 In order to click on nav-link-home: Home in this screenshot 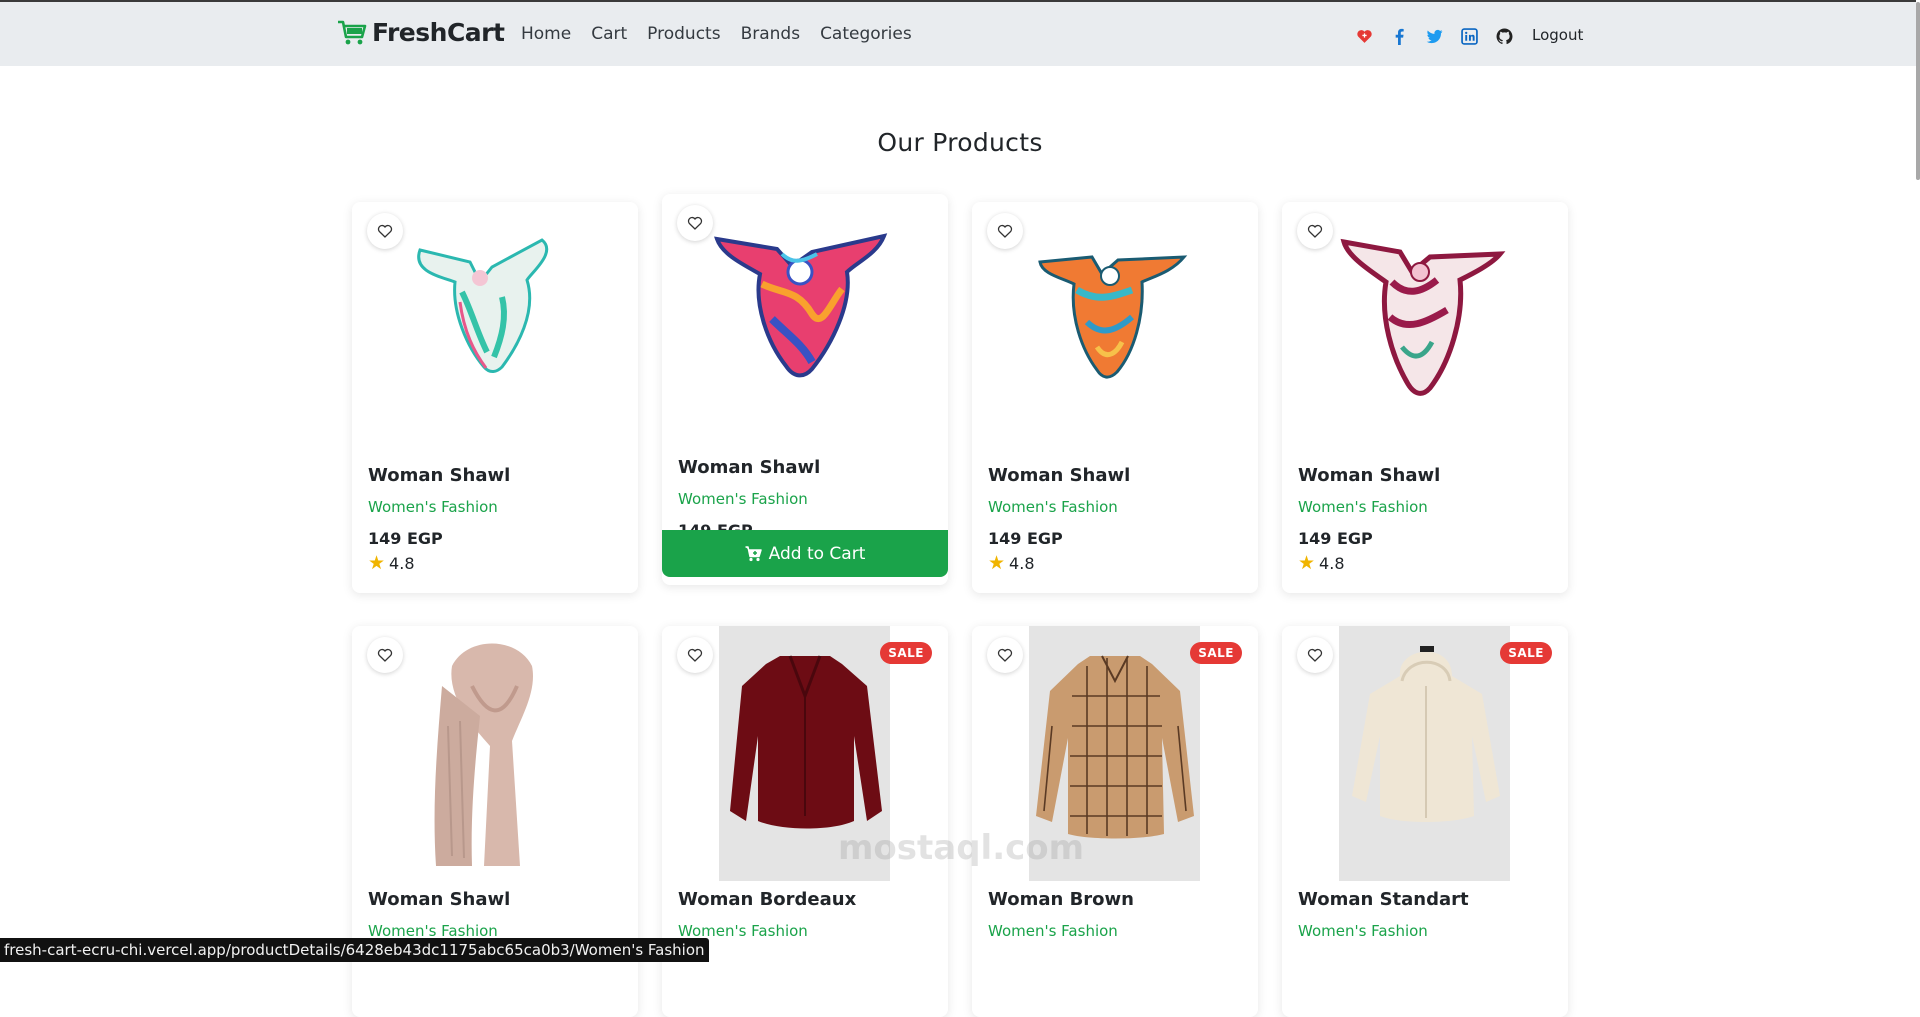, I will do `click(546, 34)`.